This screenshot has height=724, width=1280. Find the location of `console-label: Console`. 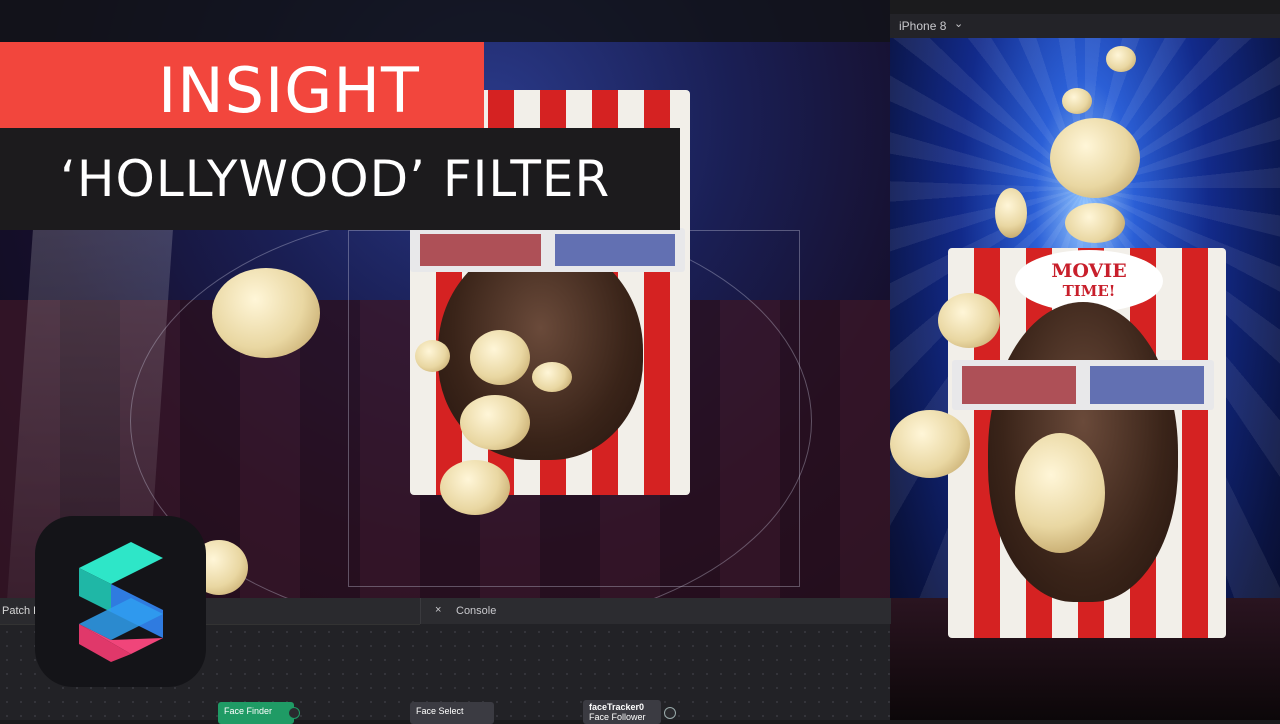

console-label: Console is located at coordinates (476, 611).